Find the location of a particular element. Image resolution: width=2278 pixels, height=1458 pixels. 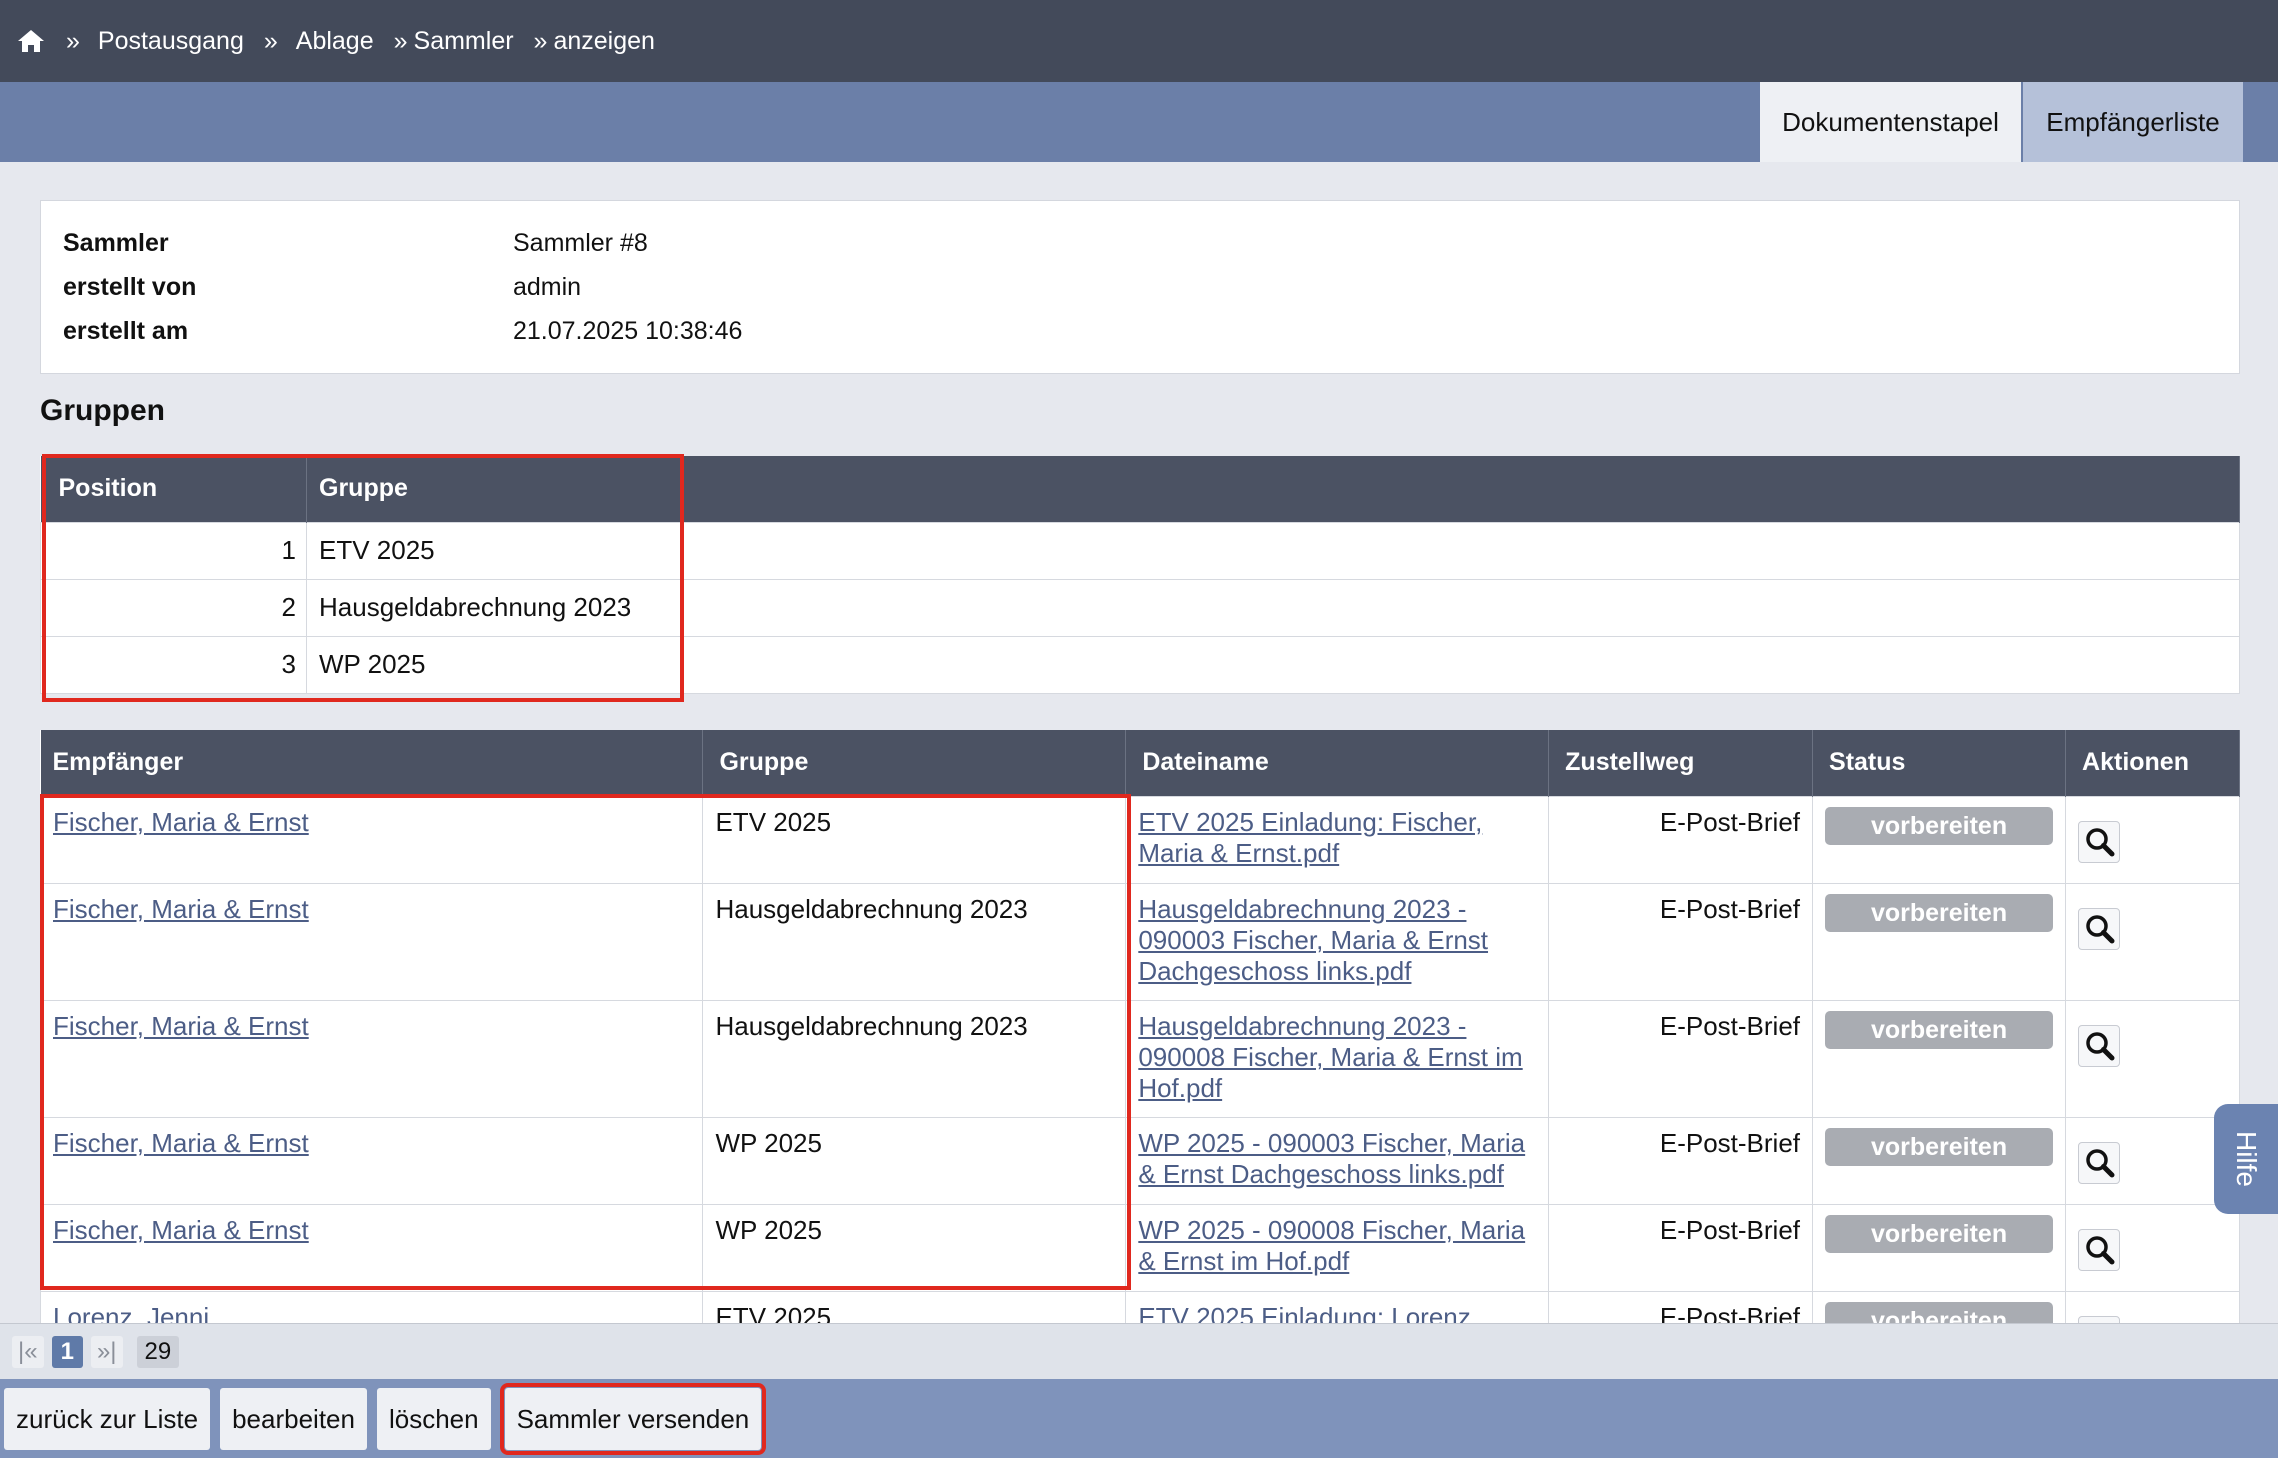

info-row: Sammler Sammler #8 is located at coordinates (355, 247).